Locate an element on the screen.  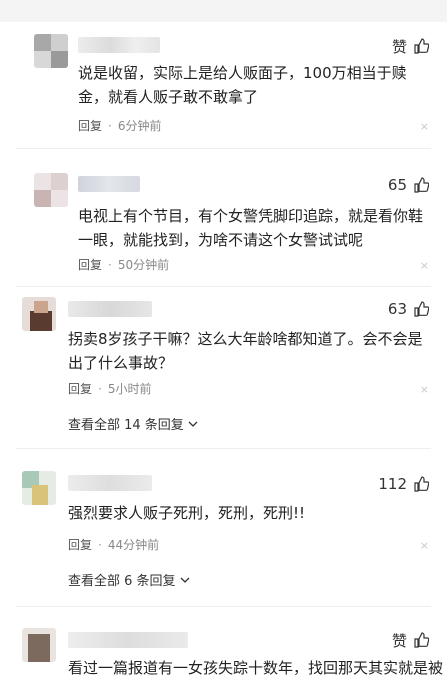
comment-text: 看过一篇报道有一女孩失踪十数年，找回那天其实就是被 is located at coordinates (255, 668).